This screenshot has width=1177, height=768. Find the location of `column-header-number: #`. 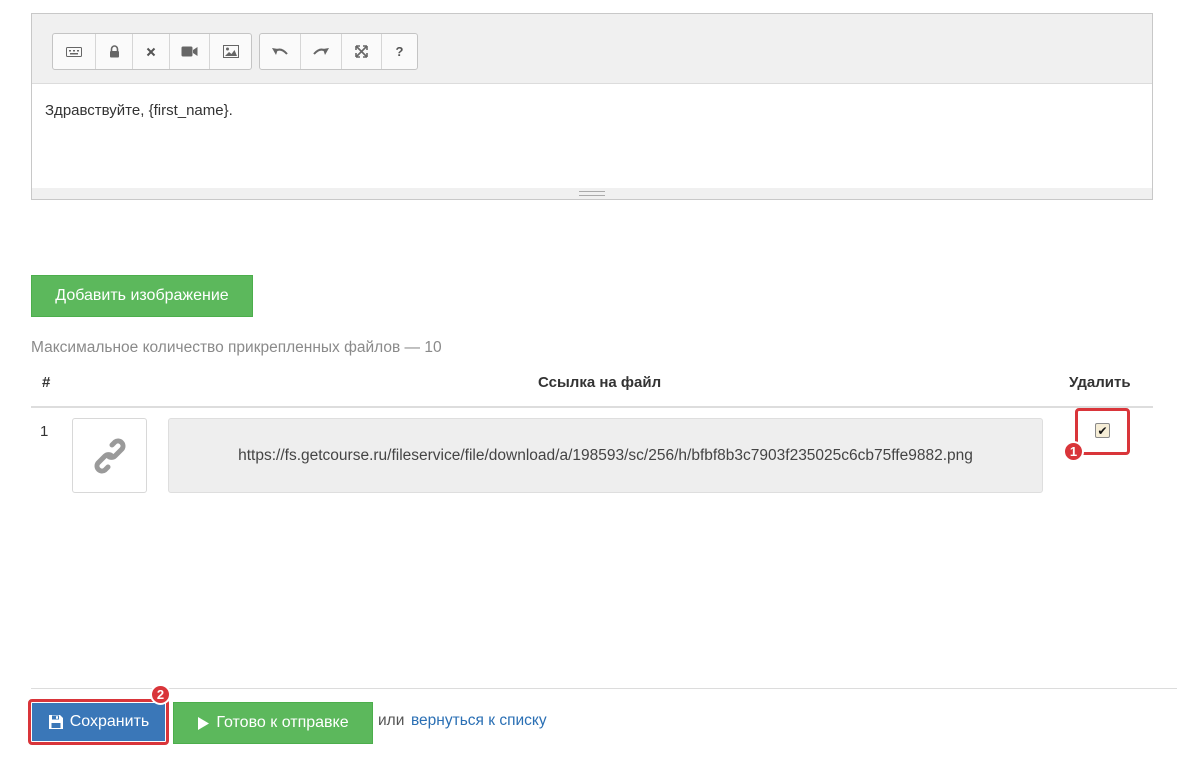

column-header-number: # is located at coordinates (46, 382).